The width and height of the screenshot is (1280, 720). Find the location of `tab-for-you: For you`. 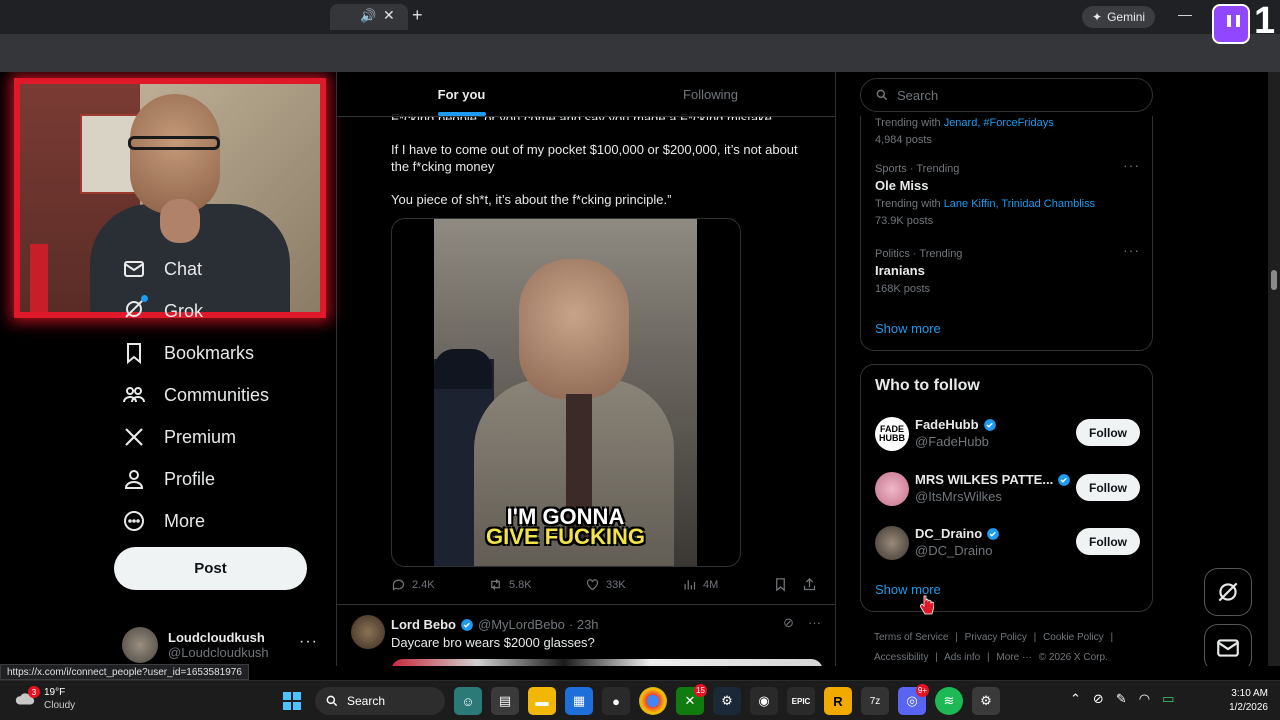

tab-for-you: For you is located at coordinates (461, 94).